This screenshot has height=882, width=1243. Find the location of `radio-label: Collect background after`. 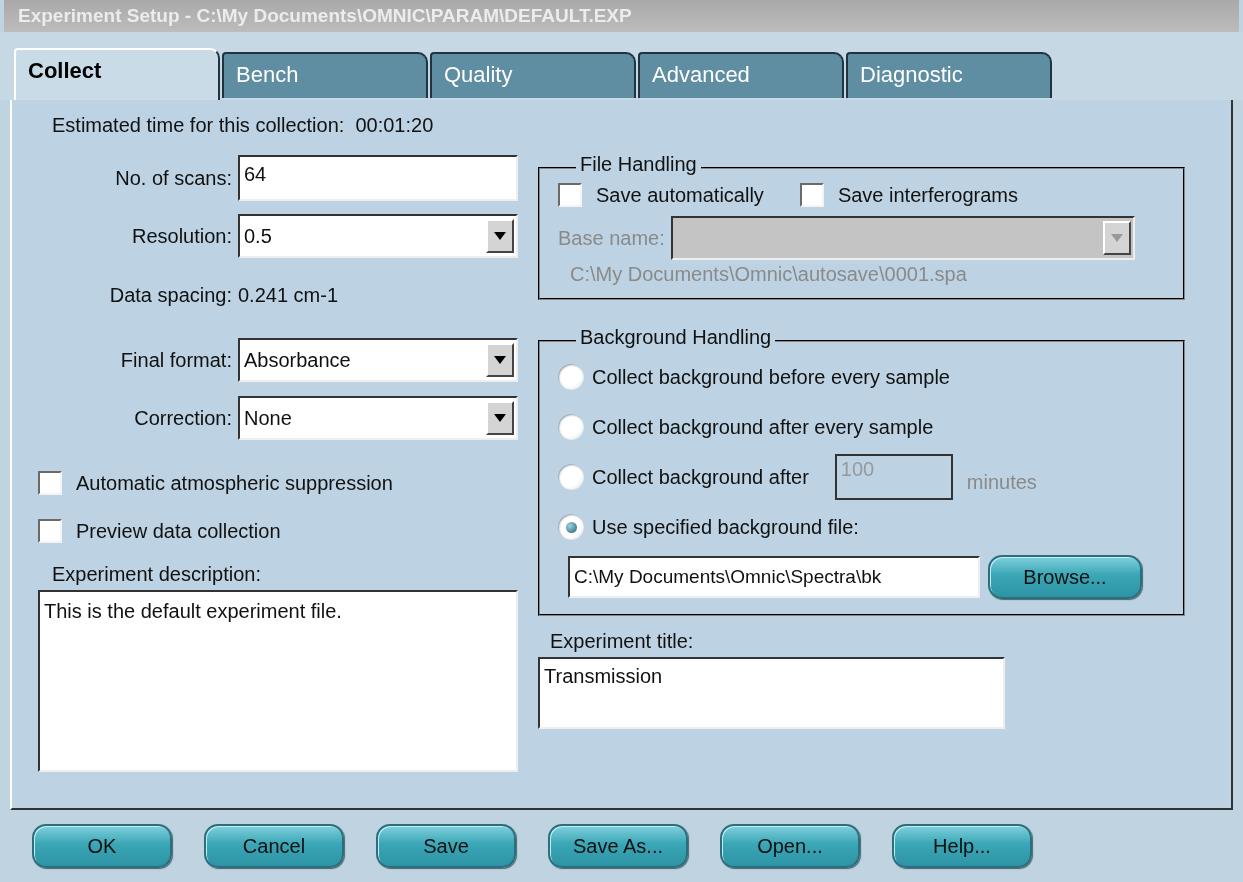

radio-label: Collect background after is located at coordinates (700, 477).